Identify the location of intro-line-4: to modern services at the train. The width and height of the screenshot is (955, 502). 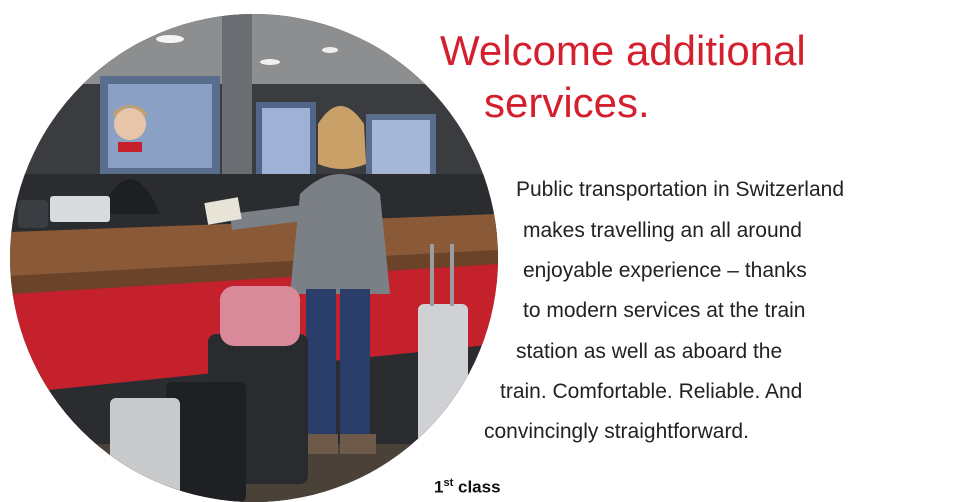
(664, 310).